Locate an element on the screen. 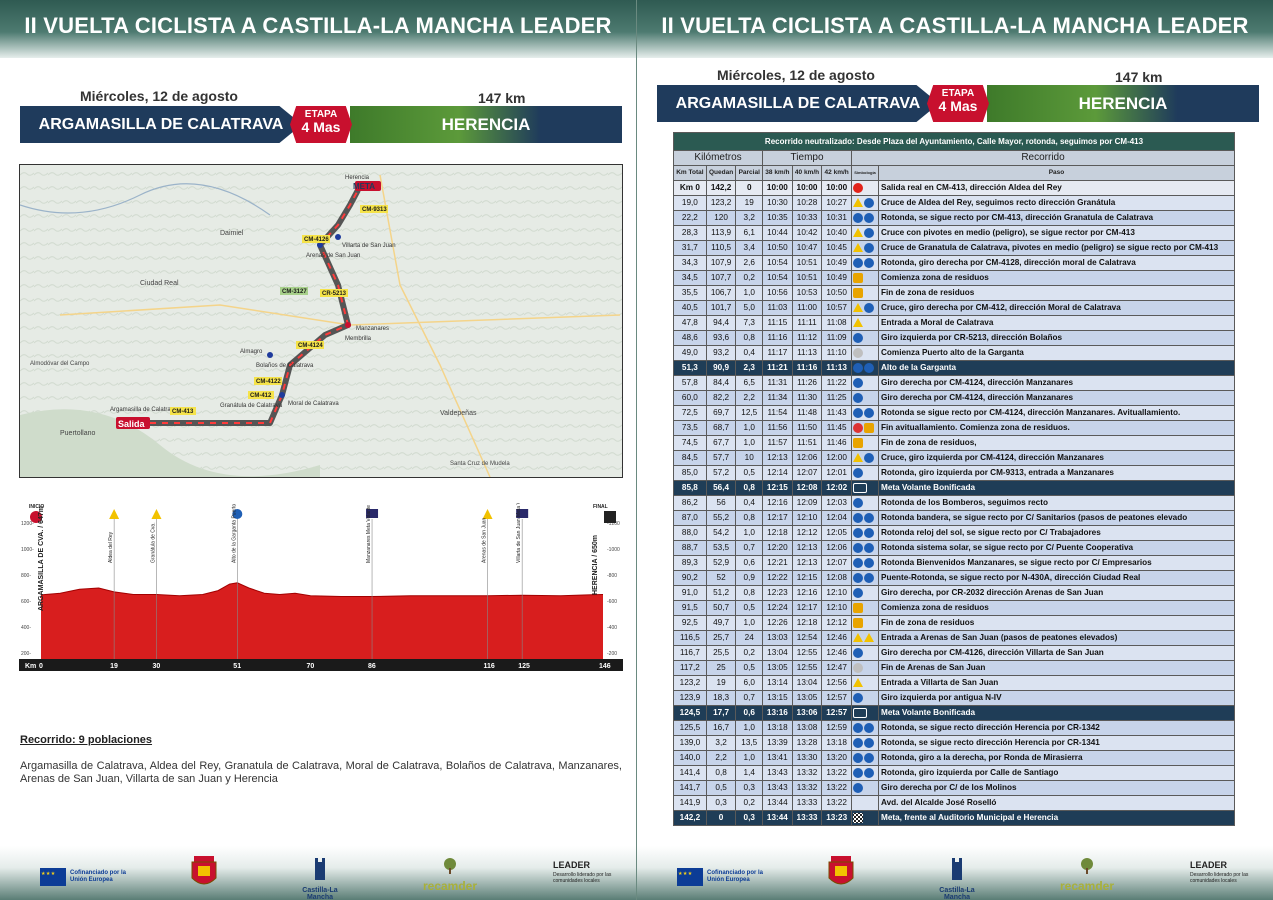  profile-km-tick: 30 is located at coordinates (157, 666).